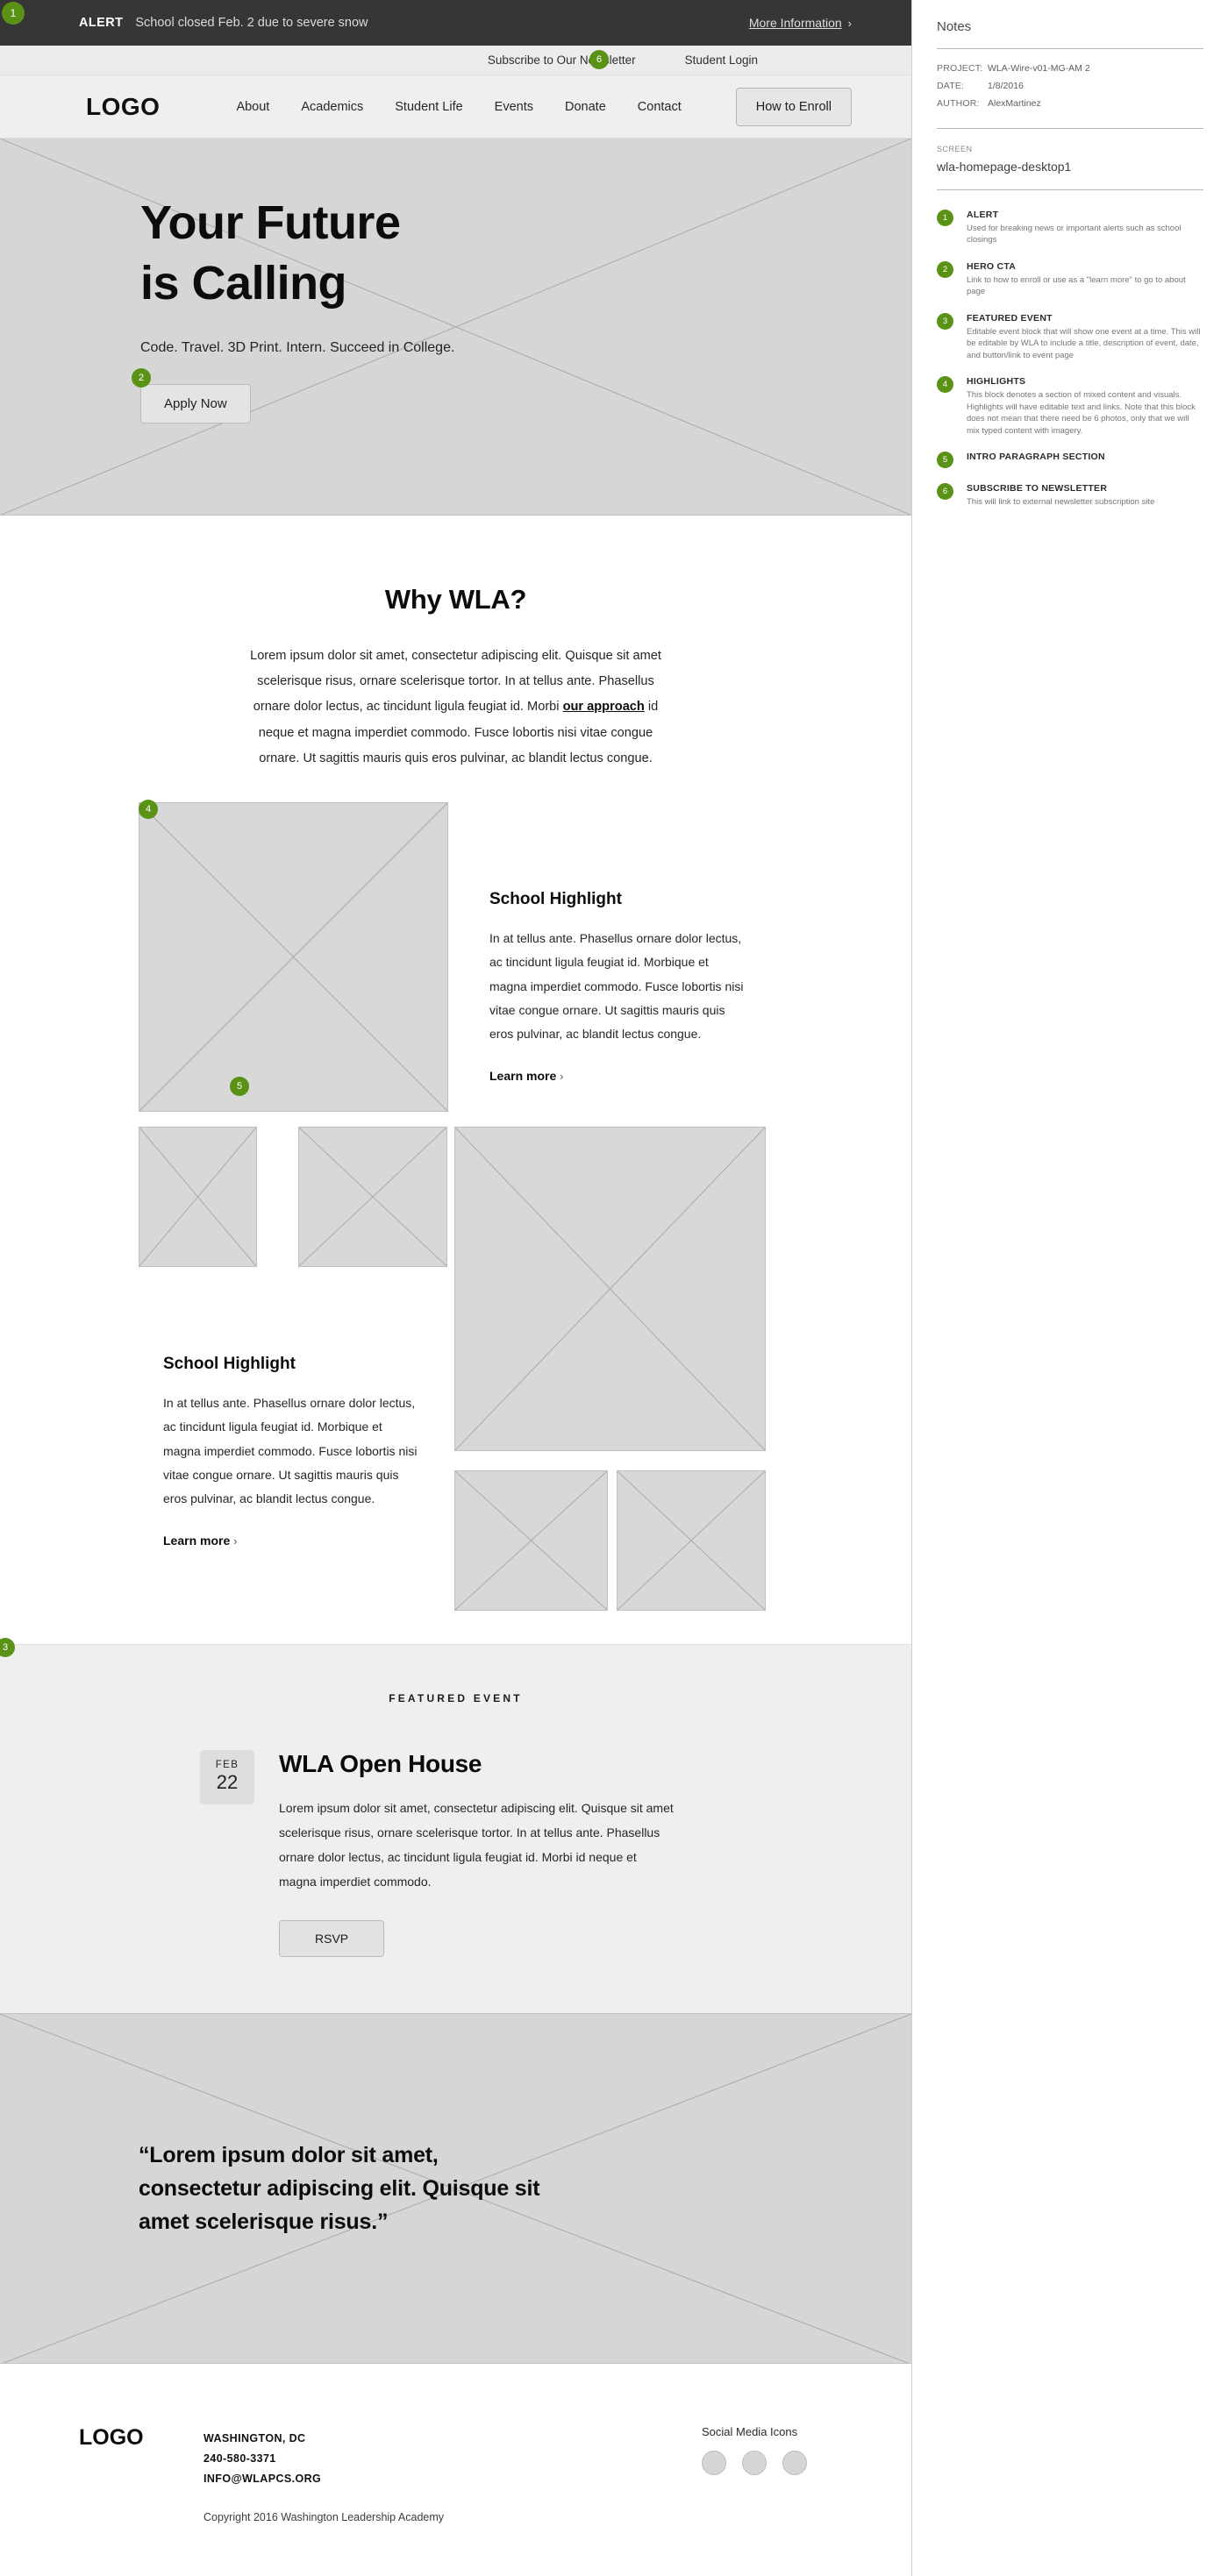 This screenshot has width=1228, height=2576. What do you see at coordinates (960, 68) in the screenshot?
I see `meta-key-project: PROJECT:` at bounding box center [960, 68].